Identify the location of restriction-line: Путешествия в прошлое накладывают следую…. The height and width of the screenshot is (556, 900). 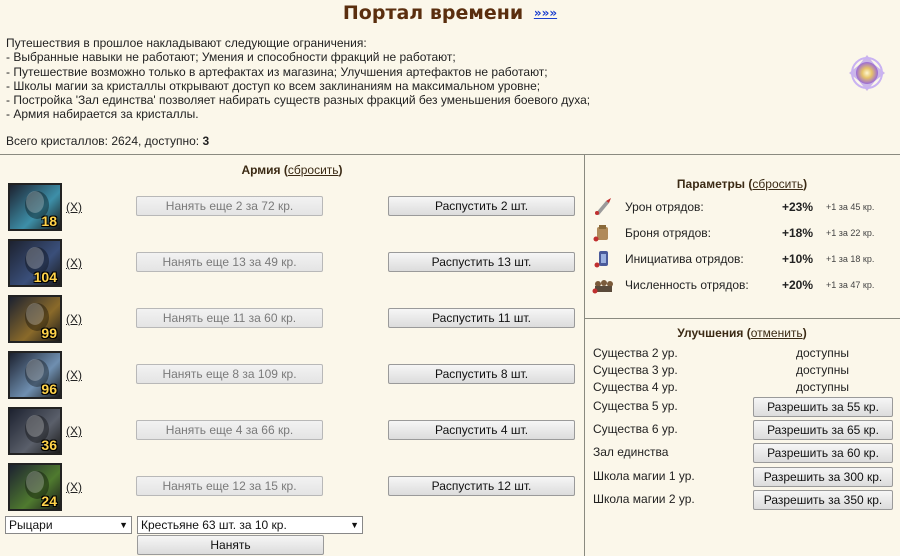
(186, 43).